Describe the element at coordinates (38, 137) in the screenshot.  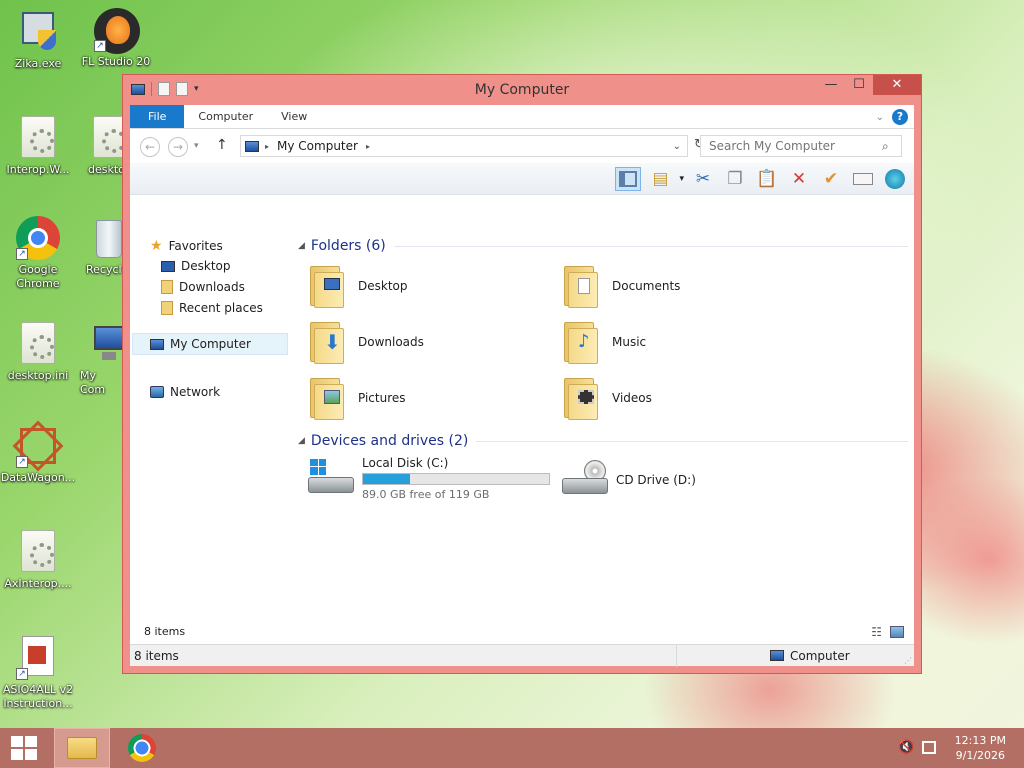
I see `dll-file-icon` at that location.